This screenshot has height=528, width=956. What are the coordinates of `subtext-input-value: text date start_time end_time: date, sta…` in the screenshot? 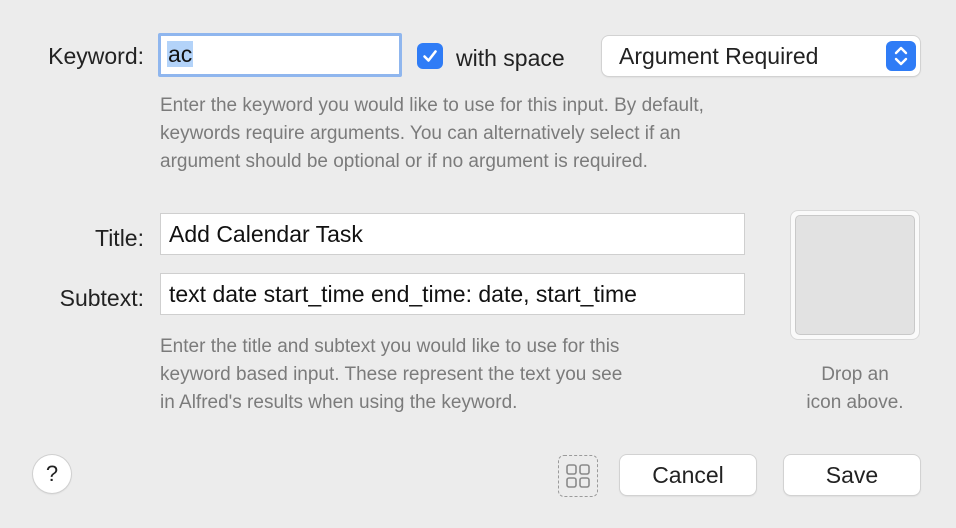 It's located at (403, 294).